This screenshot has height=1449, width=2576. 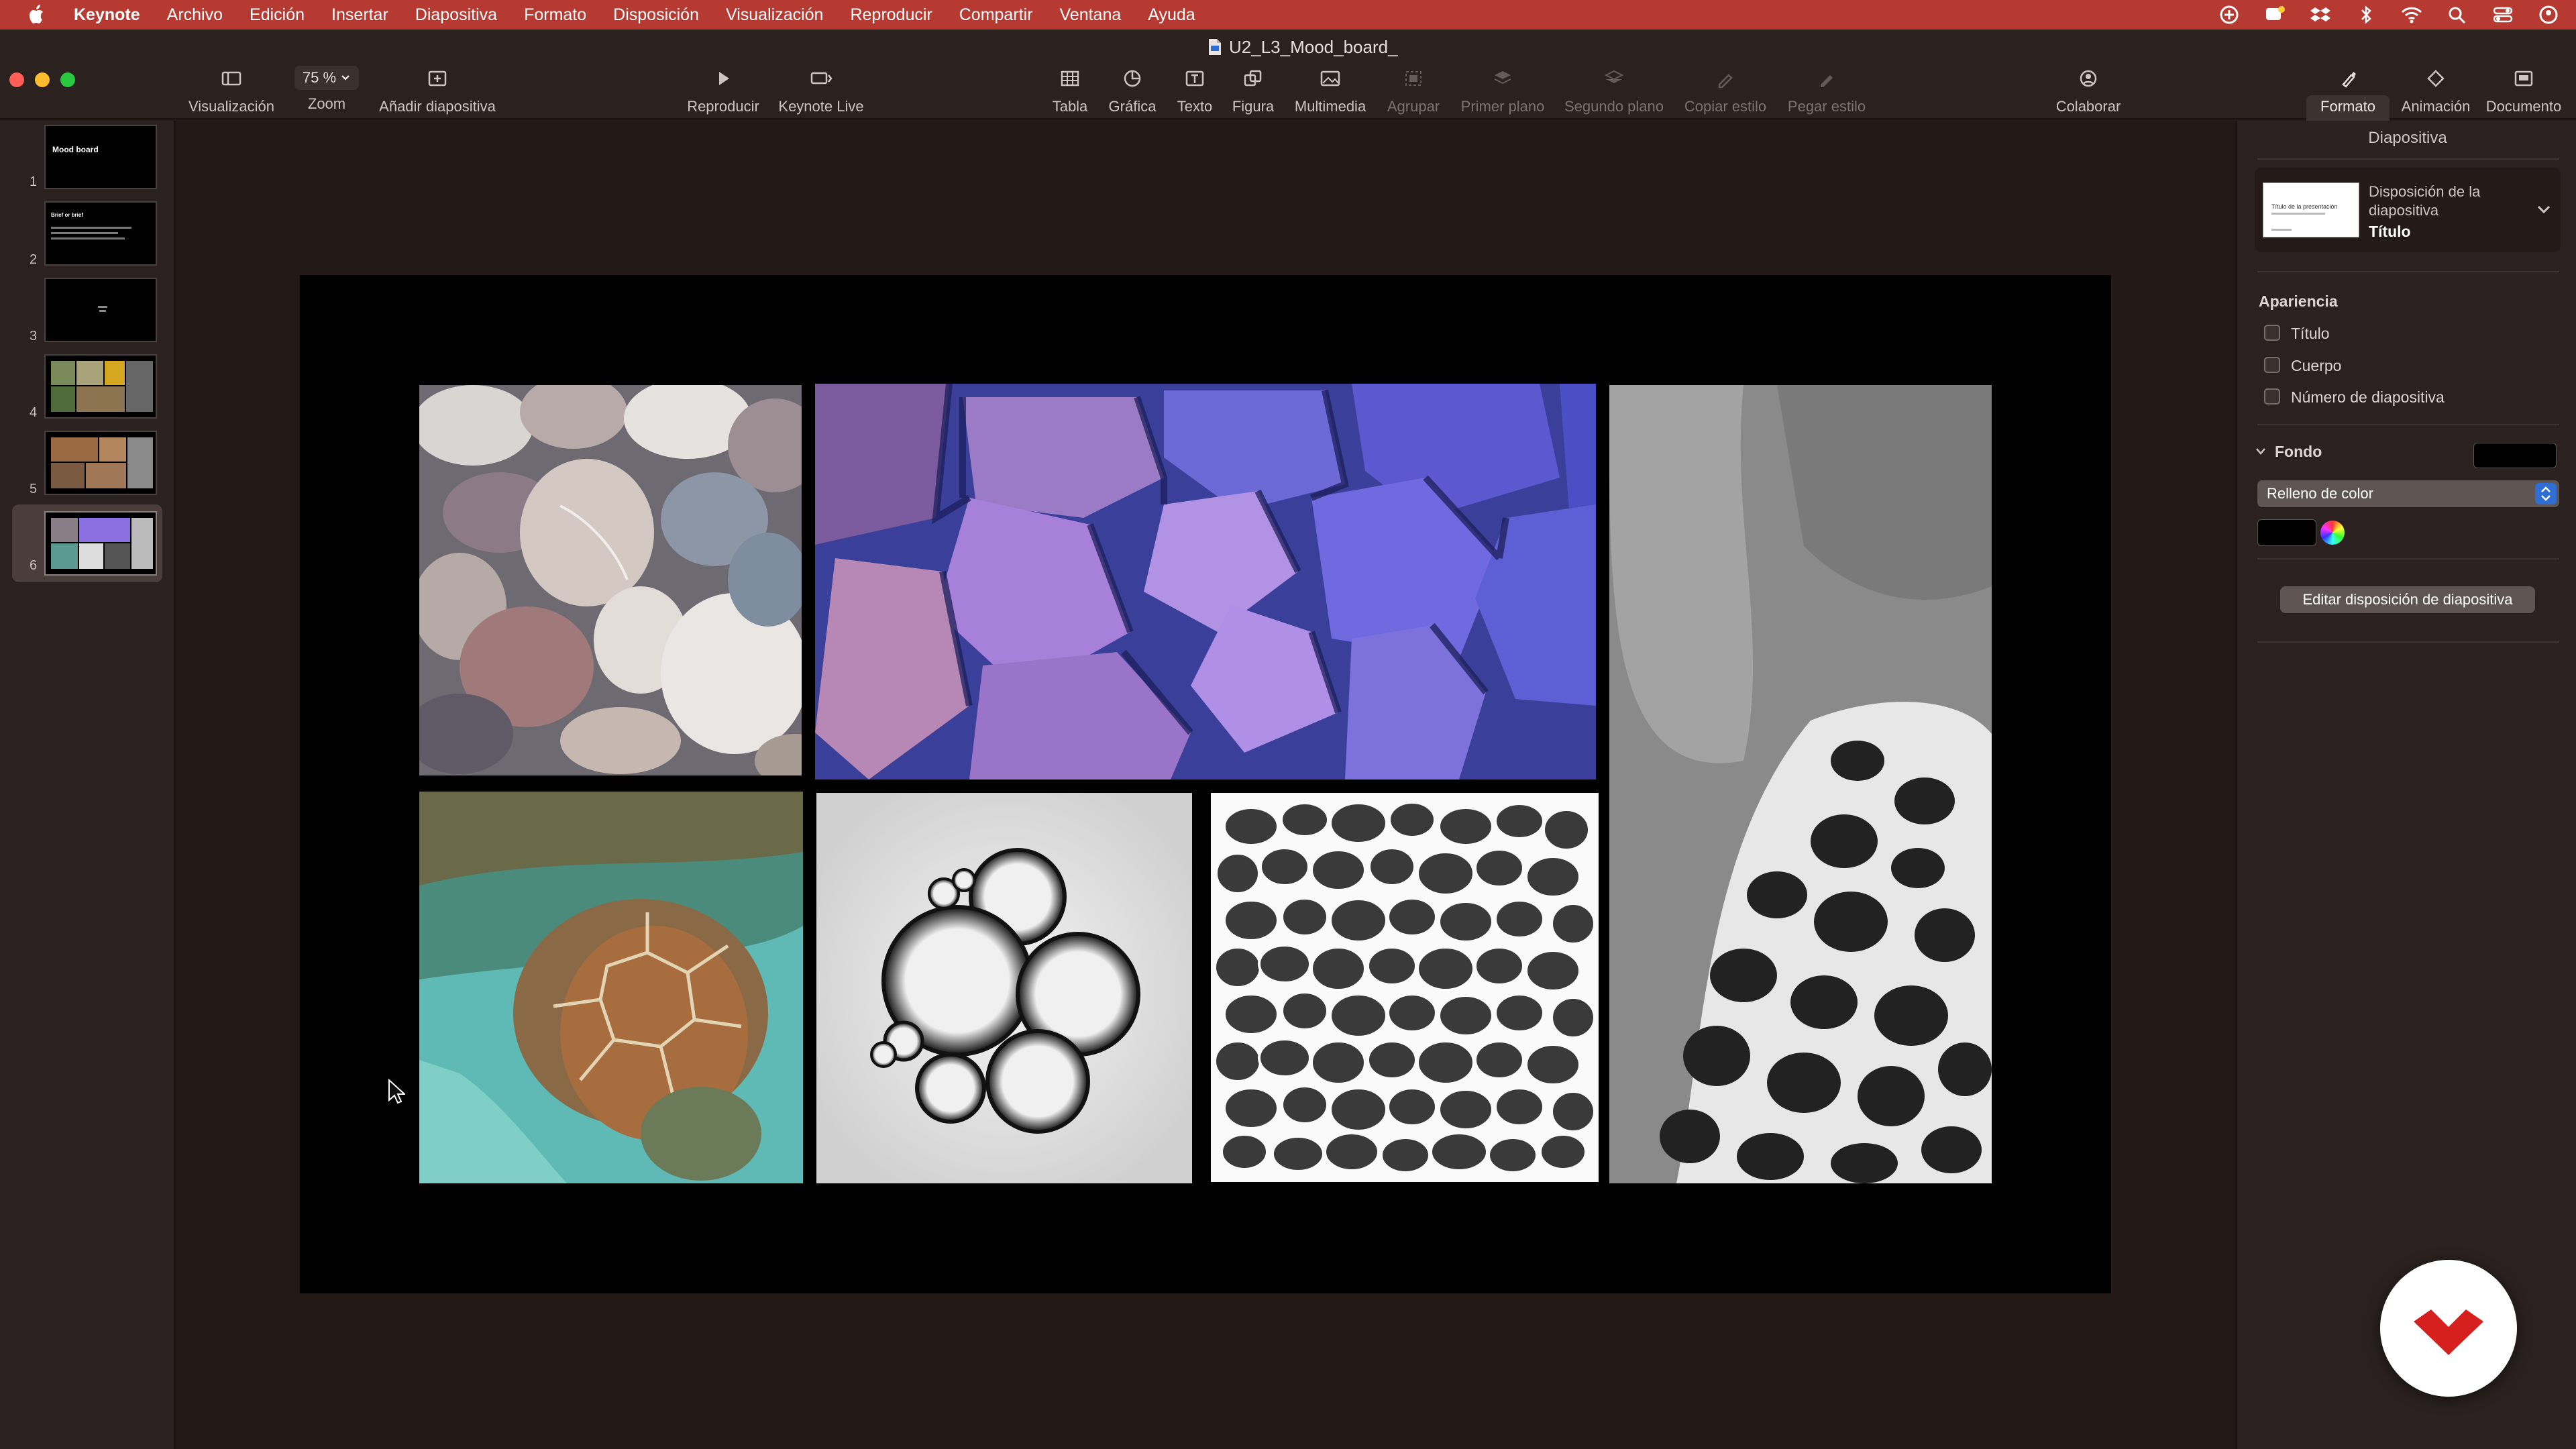 What do you see at coordinates (555, 15) in the screenshot?
I see `menu-formato: Formato` at bounding box center [555, 15].